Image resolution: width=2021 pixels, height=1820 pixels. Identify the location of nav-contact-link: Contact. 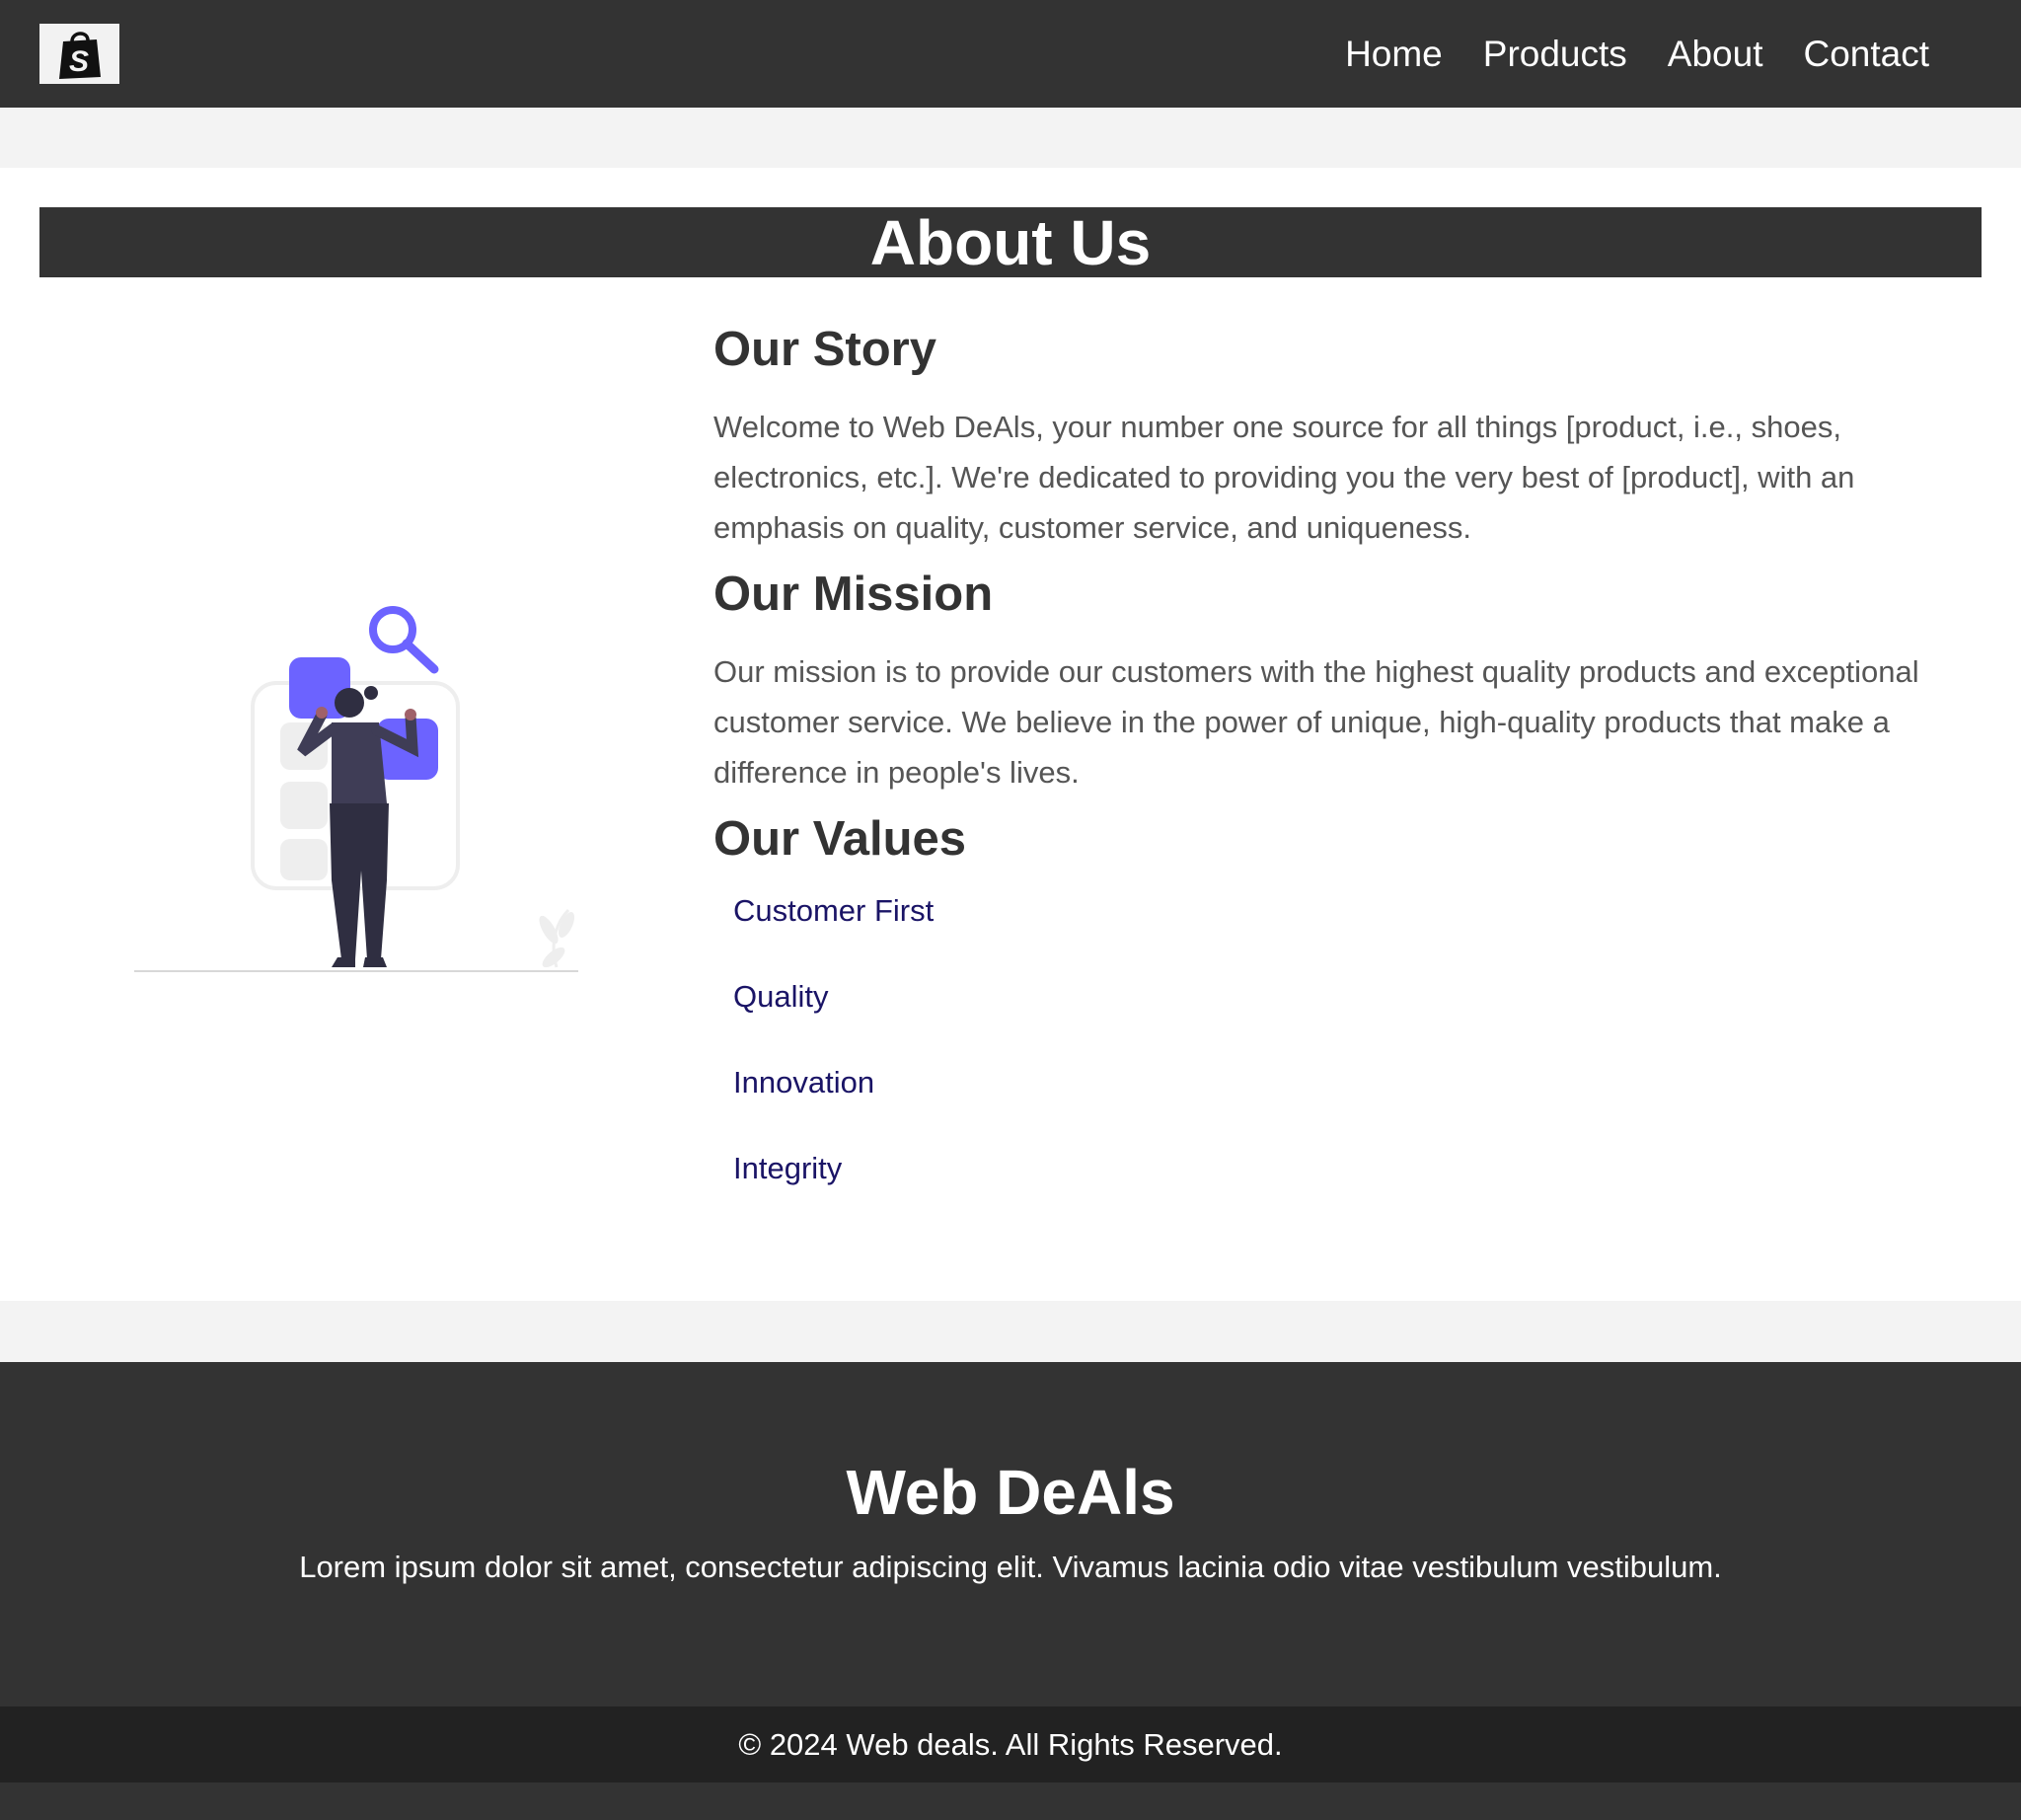
(1866, 54).